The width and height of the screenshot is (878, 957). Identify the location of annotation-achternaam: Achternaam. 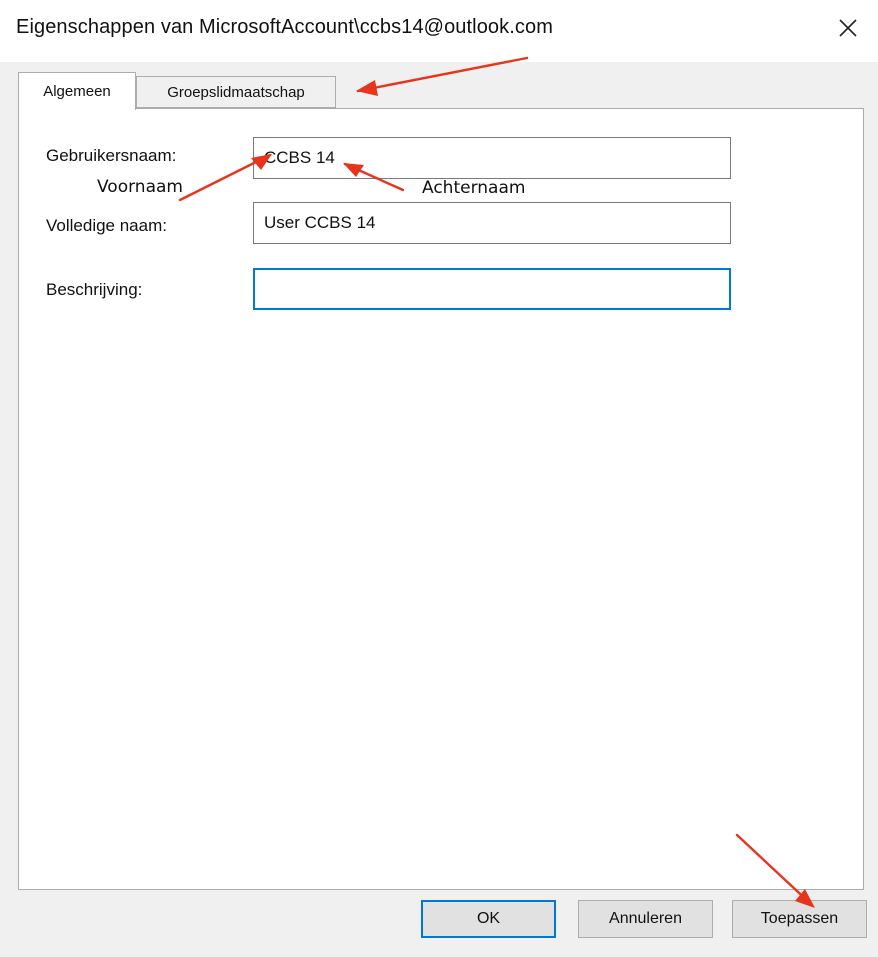
(474, 188).